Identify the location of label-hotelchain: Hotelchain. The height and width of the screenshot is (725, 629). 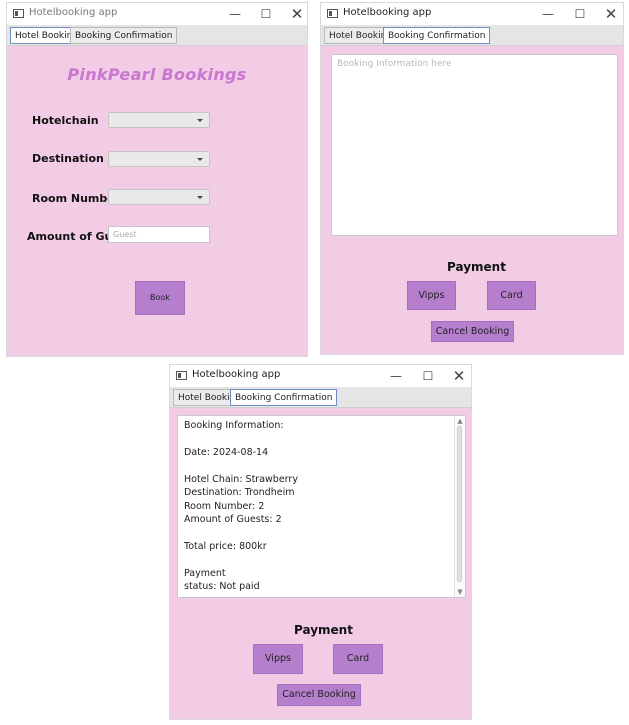
(65, 120).